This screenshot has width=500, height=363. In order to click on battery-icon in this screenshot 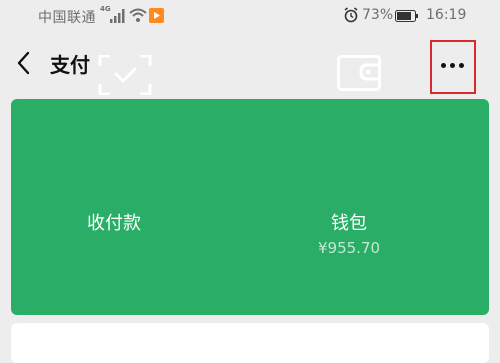, I will do `click(406, 16)`.